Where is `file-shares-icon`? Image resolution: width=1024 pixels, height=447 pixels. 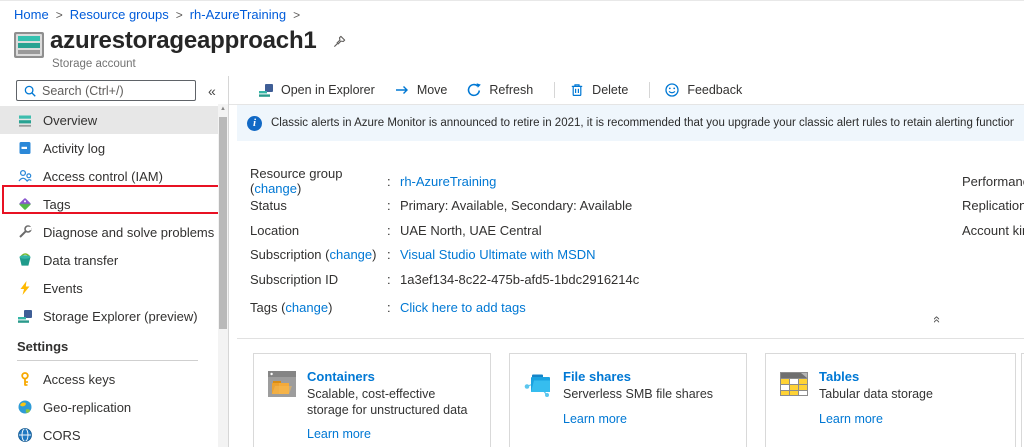
file-shares-icon is located at coordinates (538, 384).